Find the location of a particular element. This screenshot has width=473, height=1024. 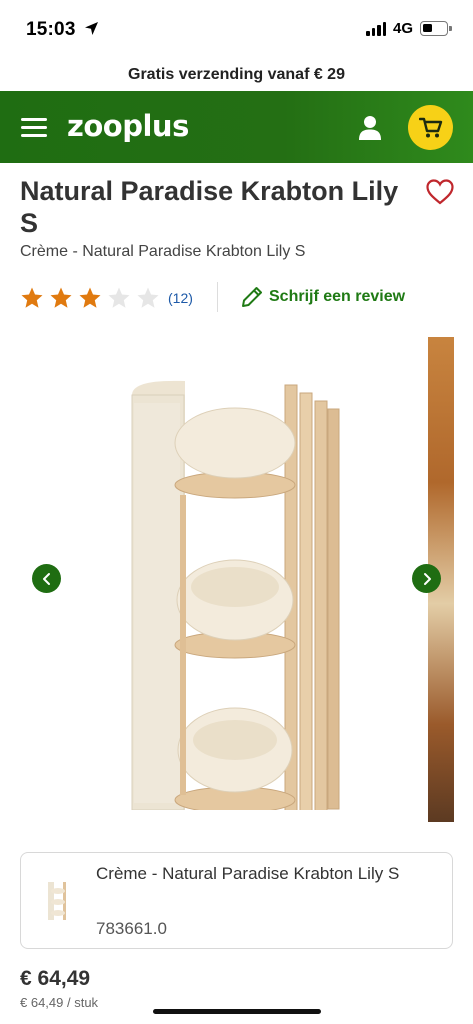

location-arrow-icon is located at coordinates (91, 28).